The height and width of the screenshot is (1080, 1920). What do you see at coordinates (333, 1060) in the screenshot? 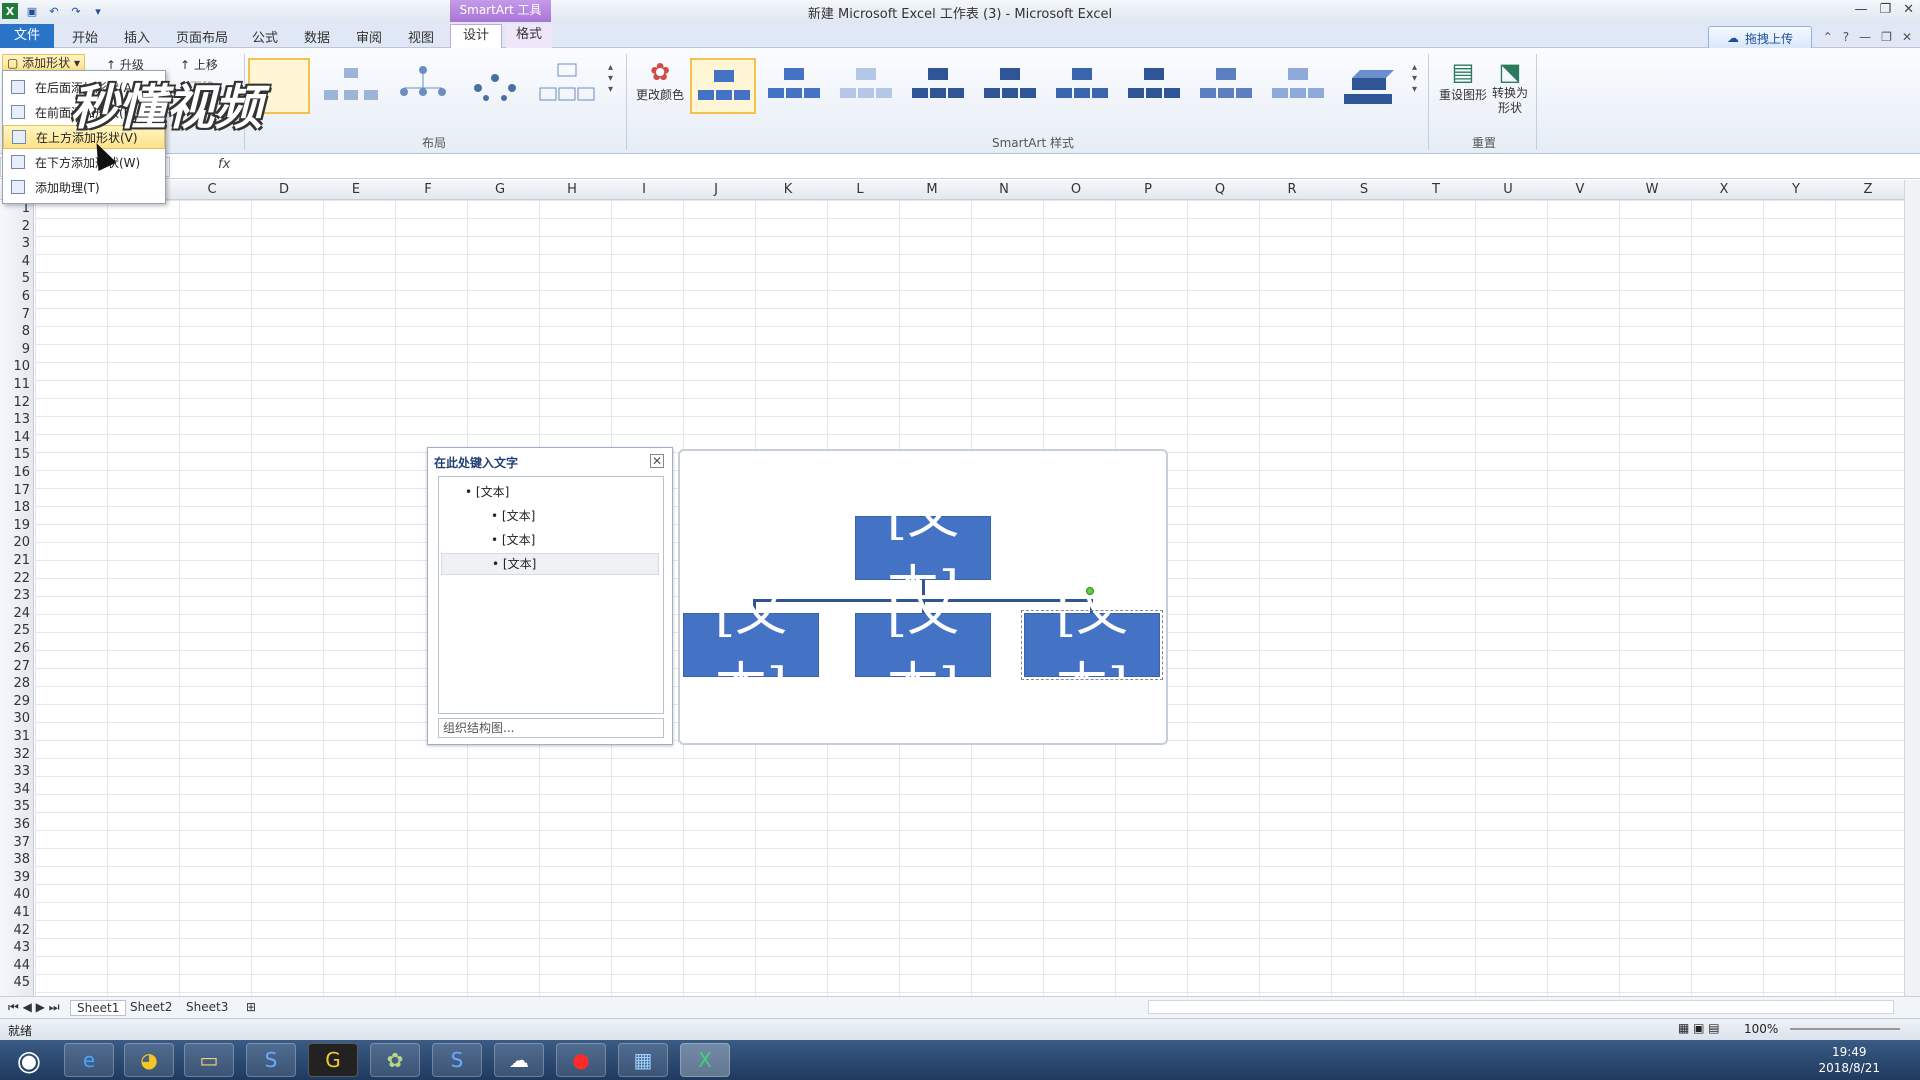
I see `app-g-icon: G` at bounding box center [333, 1060].